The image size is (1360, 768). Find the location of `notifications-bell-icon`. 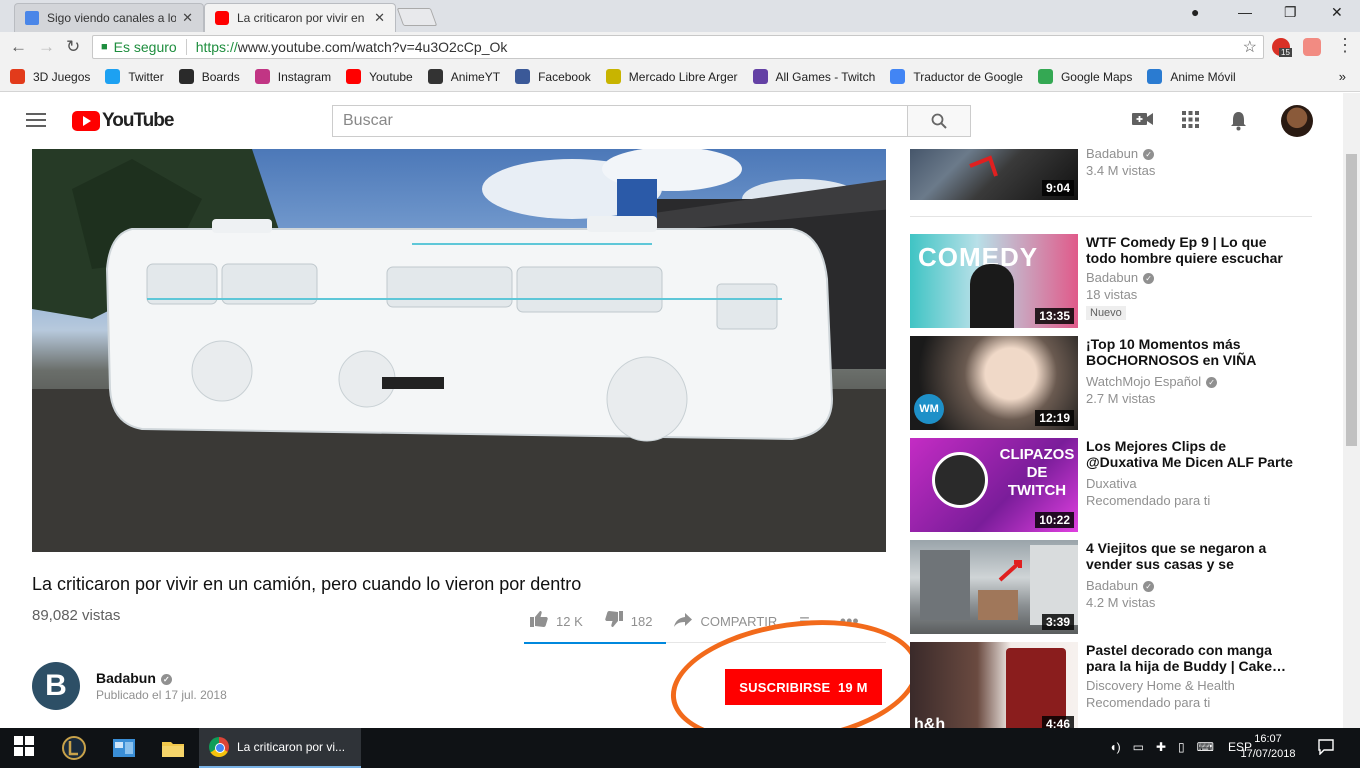

notifications-bell-icon is located at coordinates (1238, 123).